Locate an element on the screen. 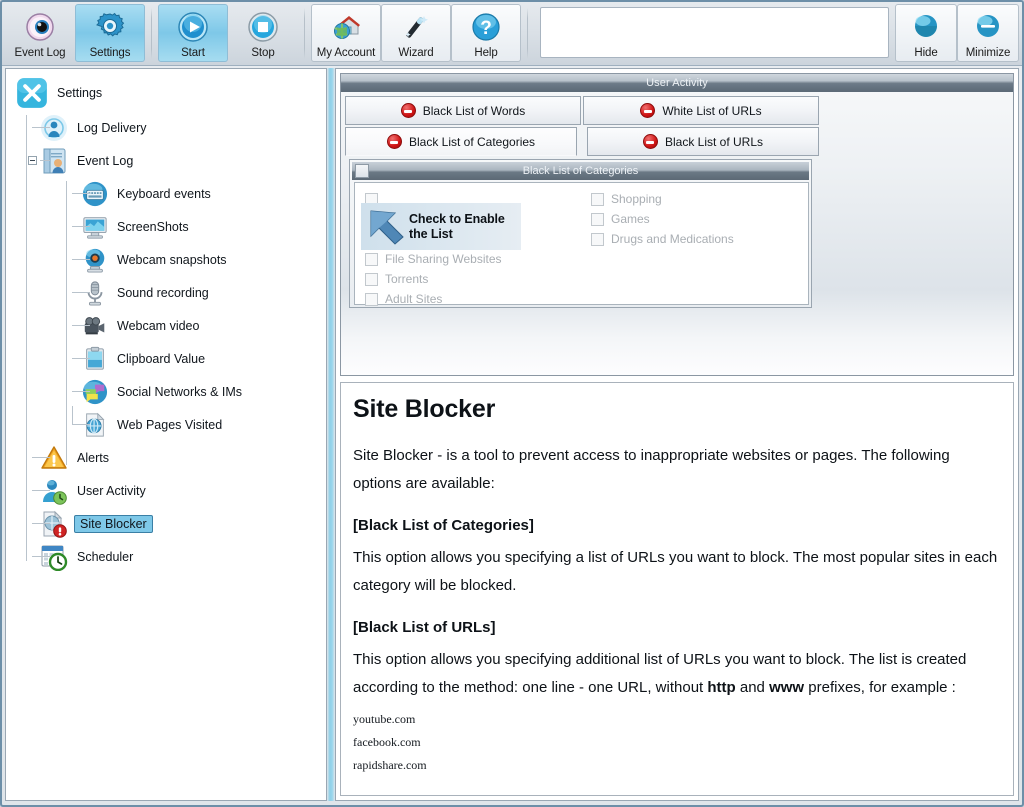 The height and width of the screenshot is (807, 1024). tree-expander-minus-icon is located at coordinates (32, 160).